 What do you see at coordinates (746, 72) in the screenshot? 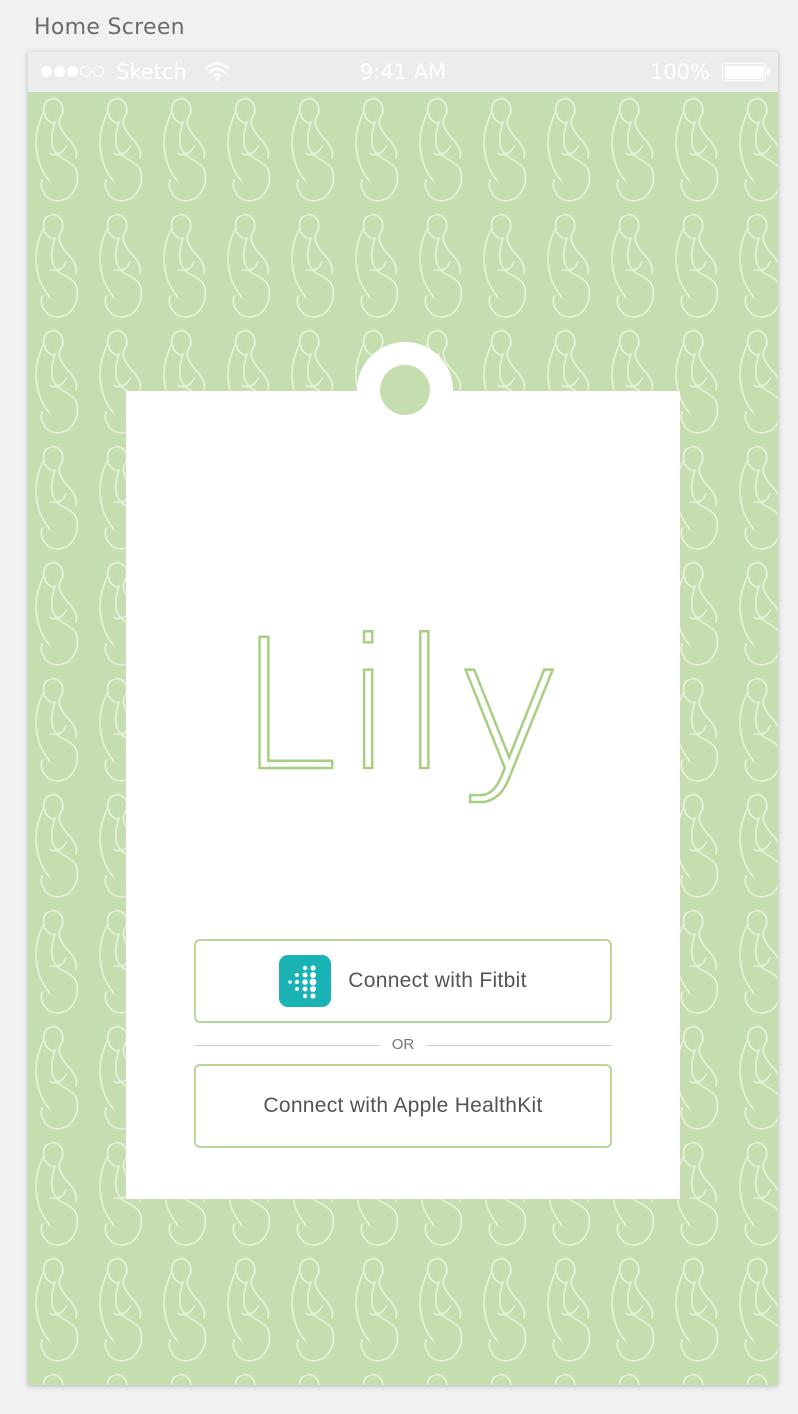
I see `battery-icon` at bounding box center [746, 72].